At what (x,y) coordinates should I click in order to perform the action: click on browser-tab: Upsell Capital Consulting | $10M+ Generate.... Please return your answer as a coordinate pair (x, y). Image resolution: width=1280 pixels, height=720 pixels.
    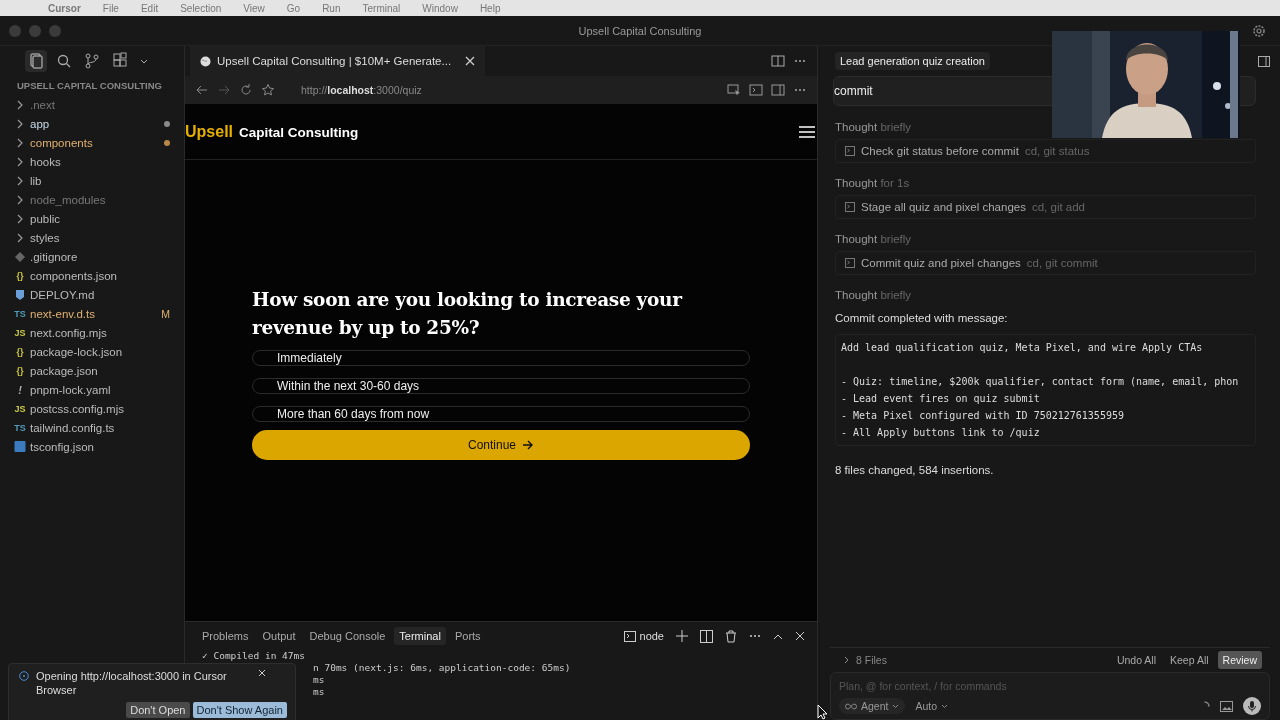
    Looking at the image, I should click on (337, 61).